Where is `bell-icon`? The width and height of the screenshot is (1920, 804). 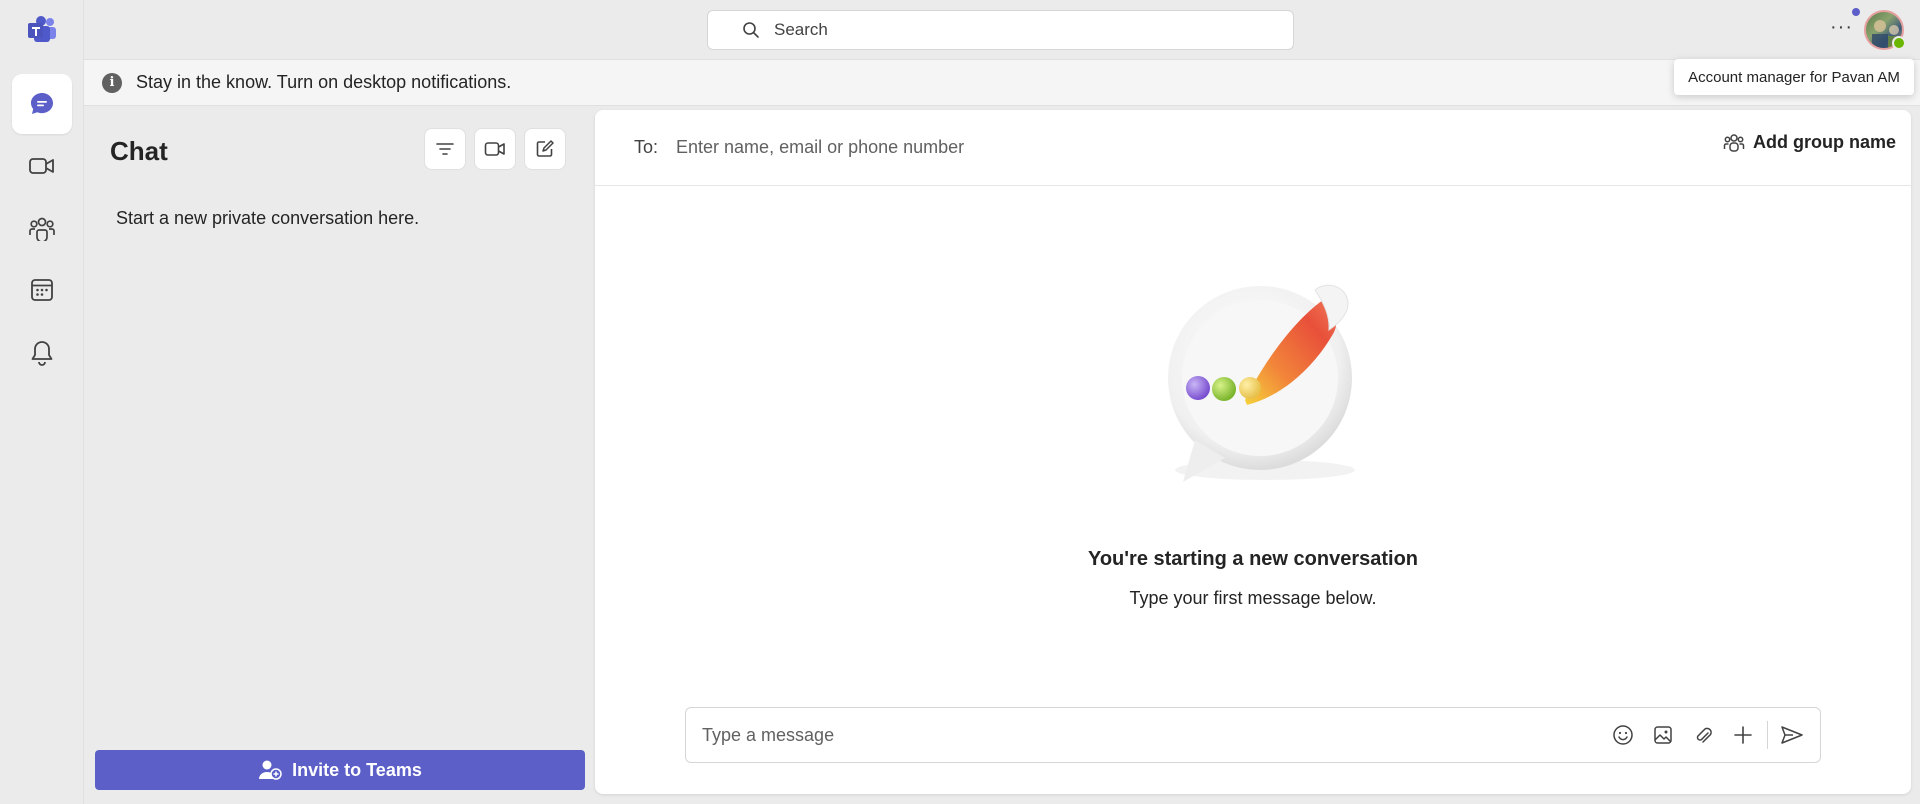
bell-icon is located at coordinates (42, 353).